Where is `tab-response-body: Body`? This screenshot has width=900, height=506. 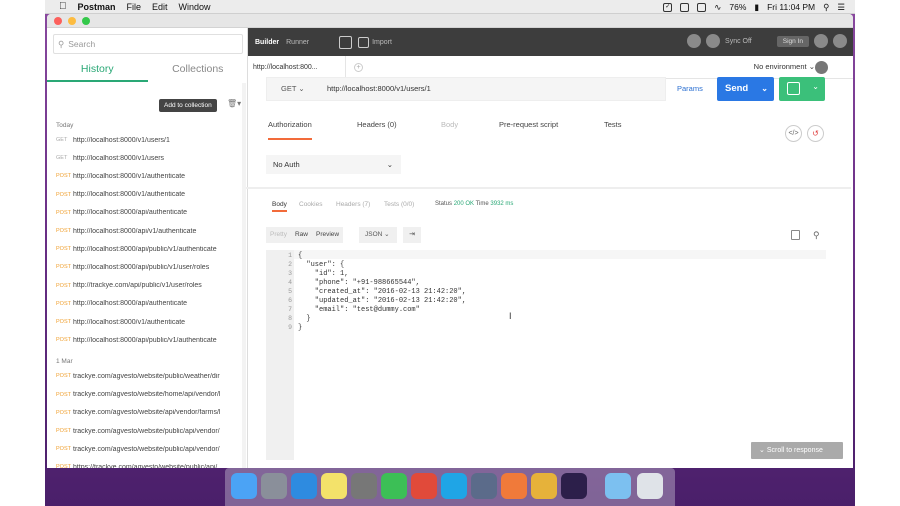 tab-response-body: Body is located at coordinates (279, 206).